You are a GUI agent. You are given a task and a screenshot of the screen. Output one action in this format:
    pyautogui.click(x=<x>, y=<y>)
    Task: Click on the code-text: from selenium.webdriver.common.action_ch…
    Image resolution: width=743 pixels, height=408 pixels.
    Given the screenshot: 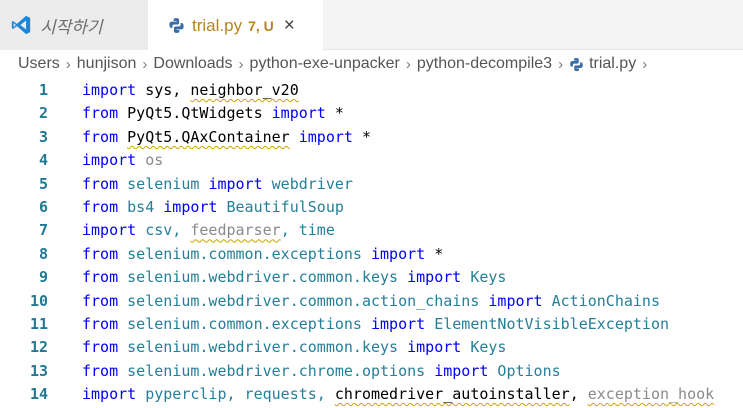 What is the action you would take?
    pyautogui.click(x=371, y=301)
    